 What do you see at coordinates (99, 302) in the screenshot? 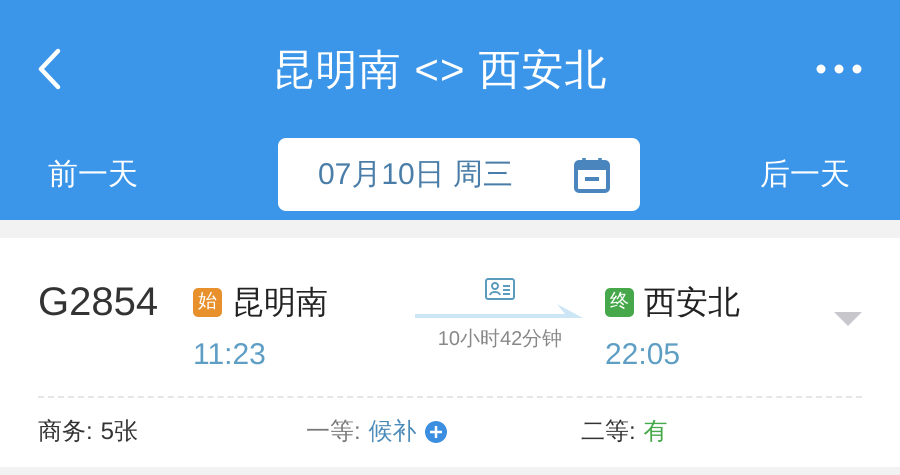
I see `train-number: G2854` at bounding box center [99, 302].